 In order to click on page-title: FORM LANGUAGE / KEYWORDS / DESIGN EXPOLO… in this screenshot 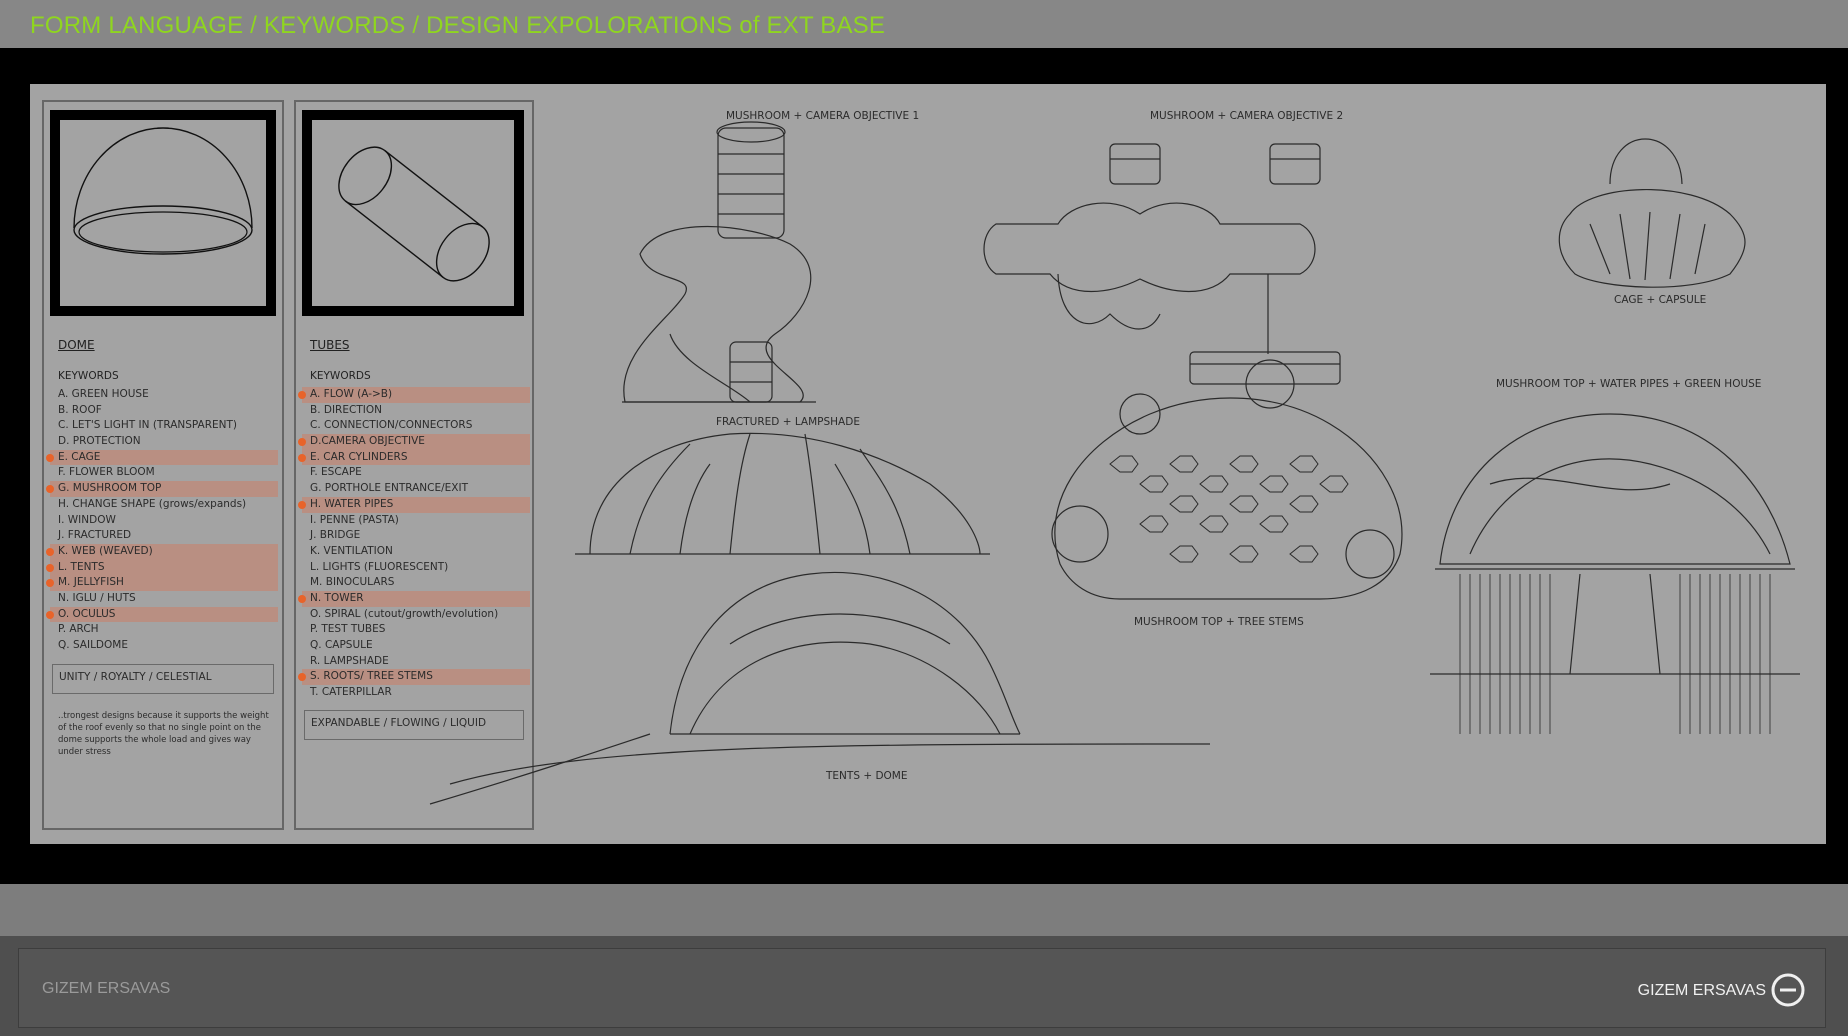, I will do `click(458, 25)`.